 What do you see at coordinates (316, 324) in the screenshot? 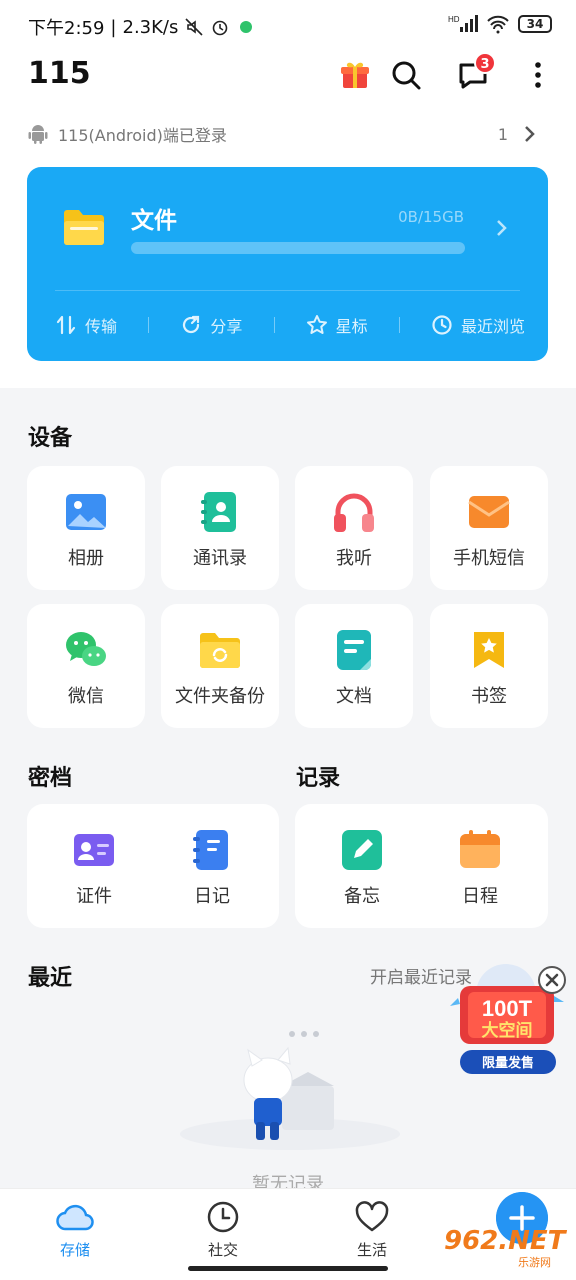
I see `star-icon` at bounding box center [316, 324].